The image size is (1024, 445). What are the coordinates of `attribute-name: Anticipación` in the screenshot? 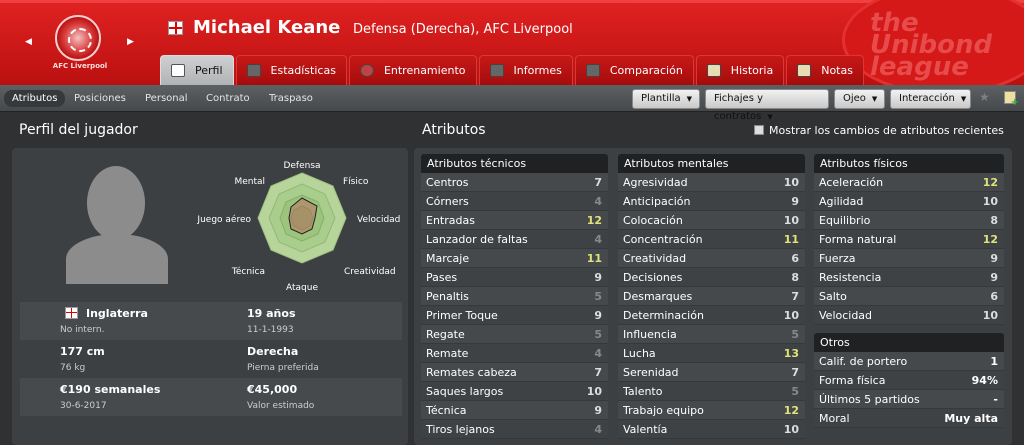 It's located at (657, 201).